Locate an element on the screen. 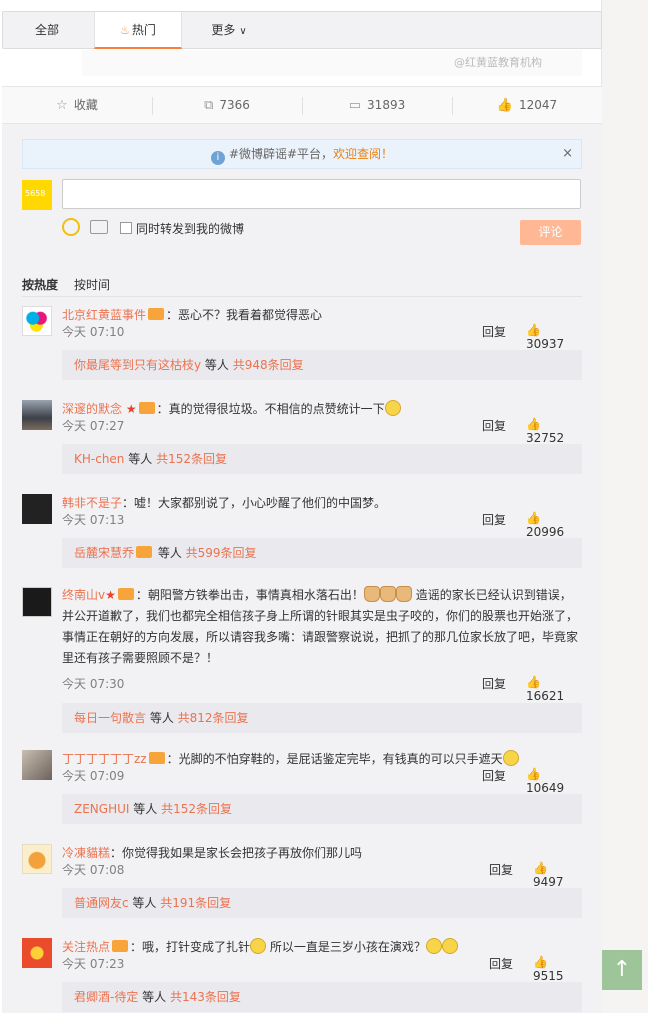  tab-all: 全部 is located at coordinates (47, 30).